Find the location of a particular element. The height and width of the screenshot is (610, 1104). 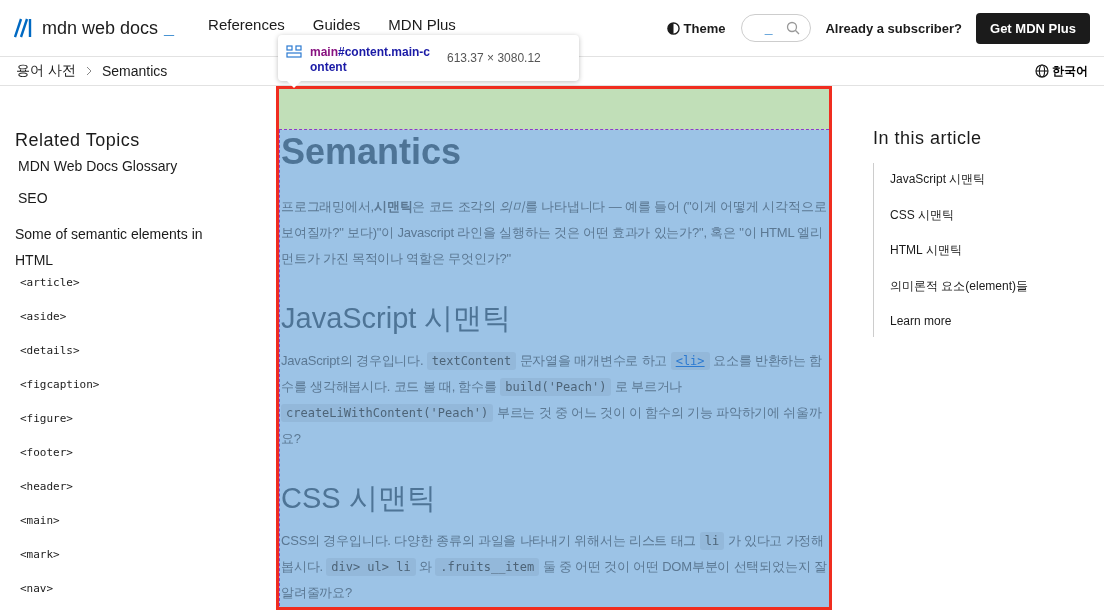

toc-title: In this article is located at coordinates (928, 138).